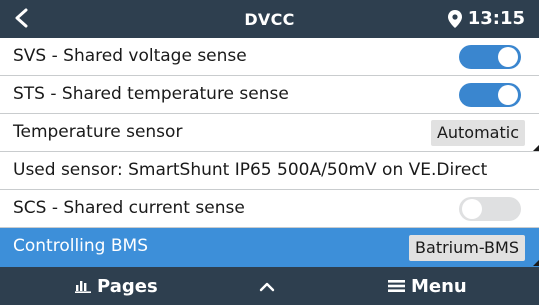 This screenshot has width=539, height=305. Describe the element at coordinates (127, 286) in the screenshot. I see `pages-label: Pages` at that location.